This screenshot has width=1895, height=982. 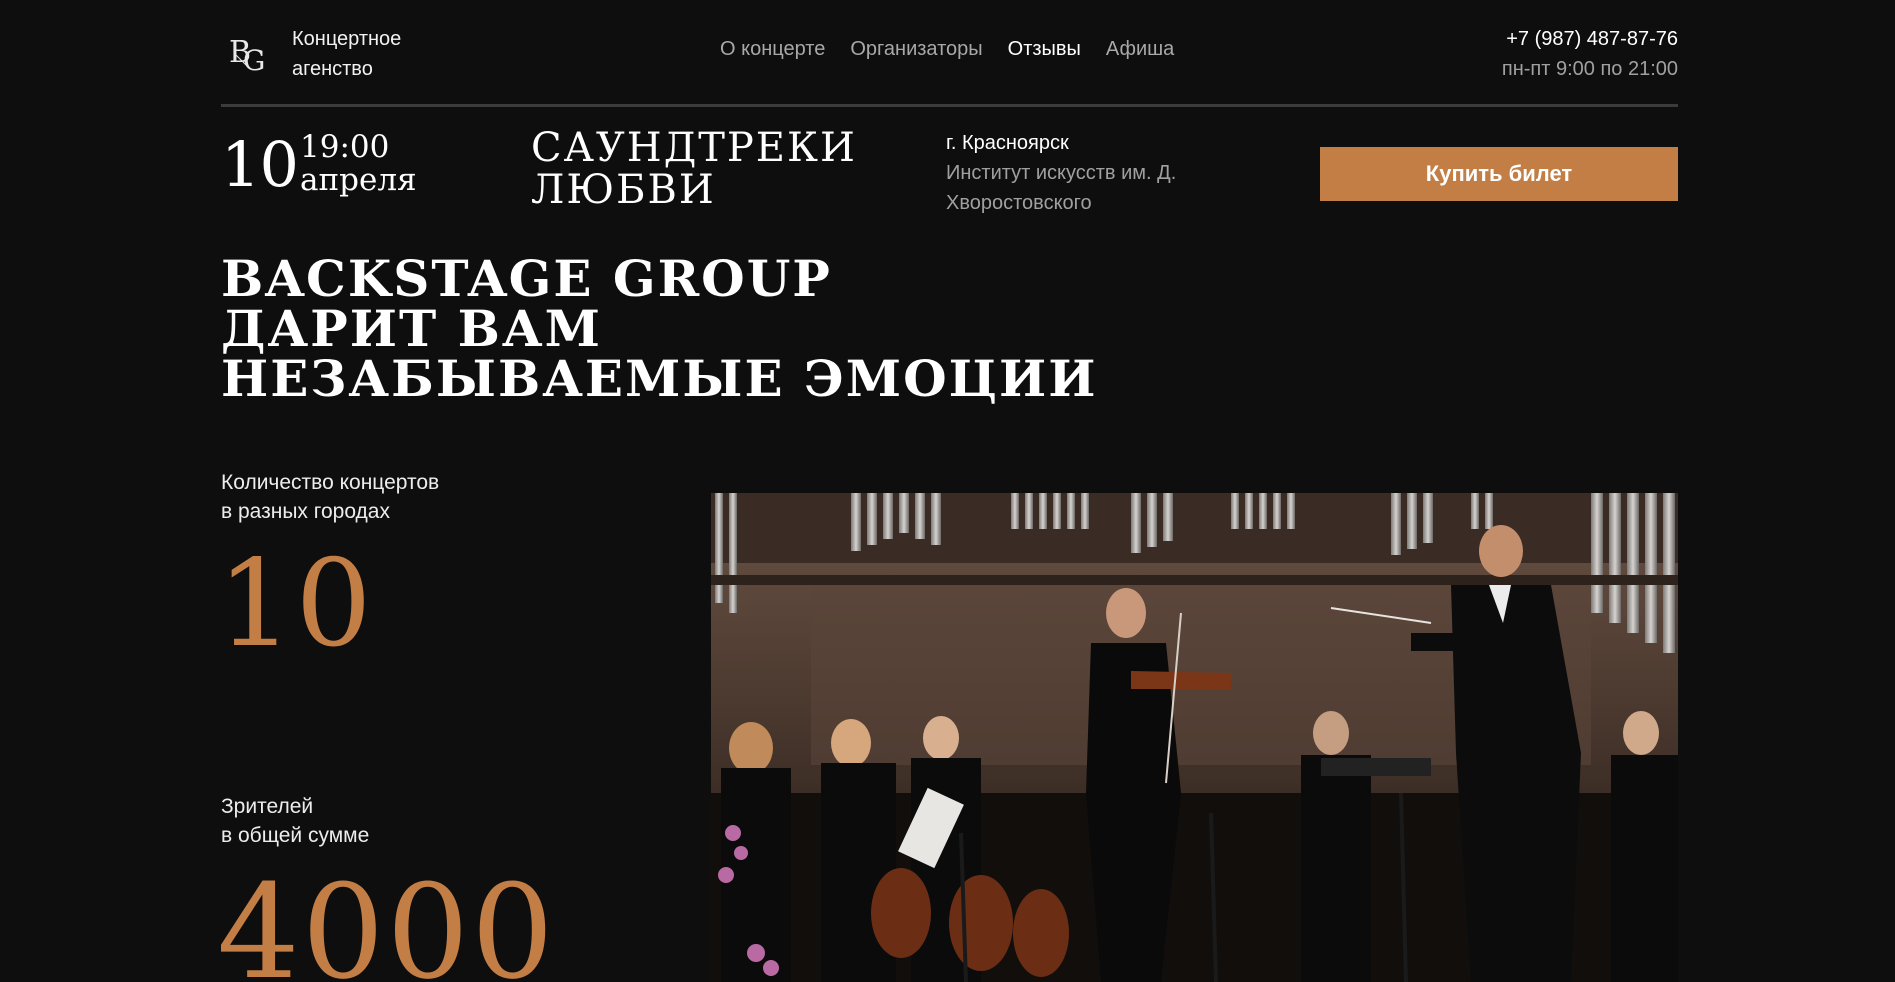 I want to click on svg-text: G, so click(x=254, y=60).